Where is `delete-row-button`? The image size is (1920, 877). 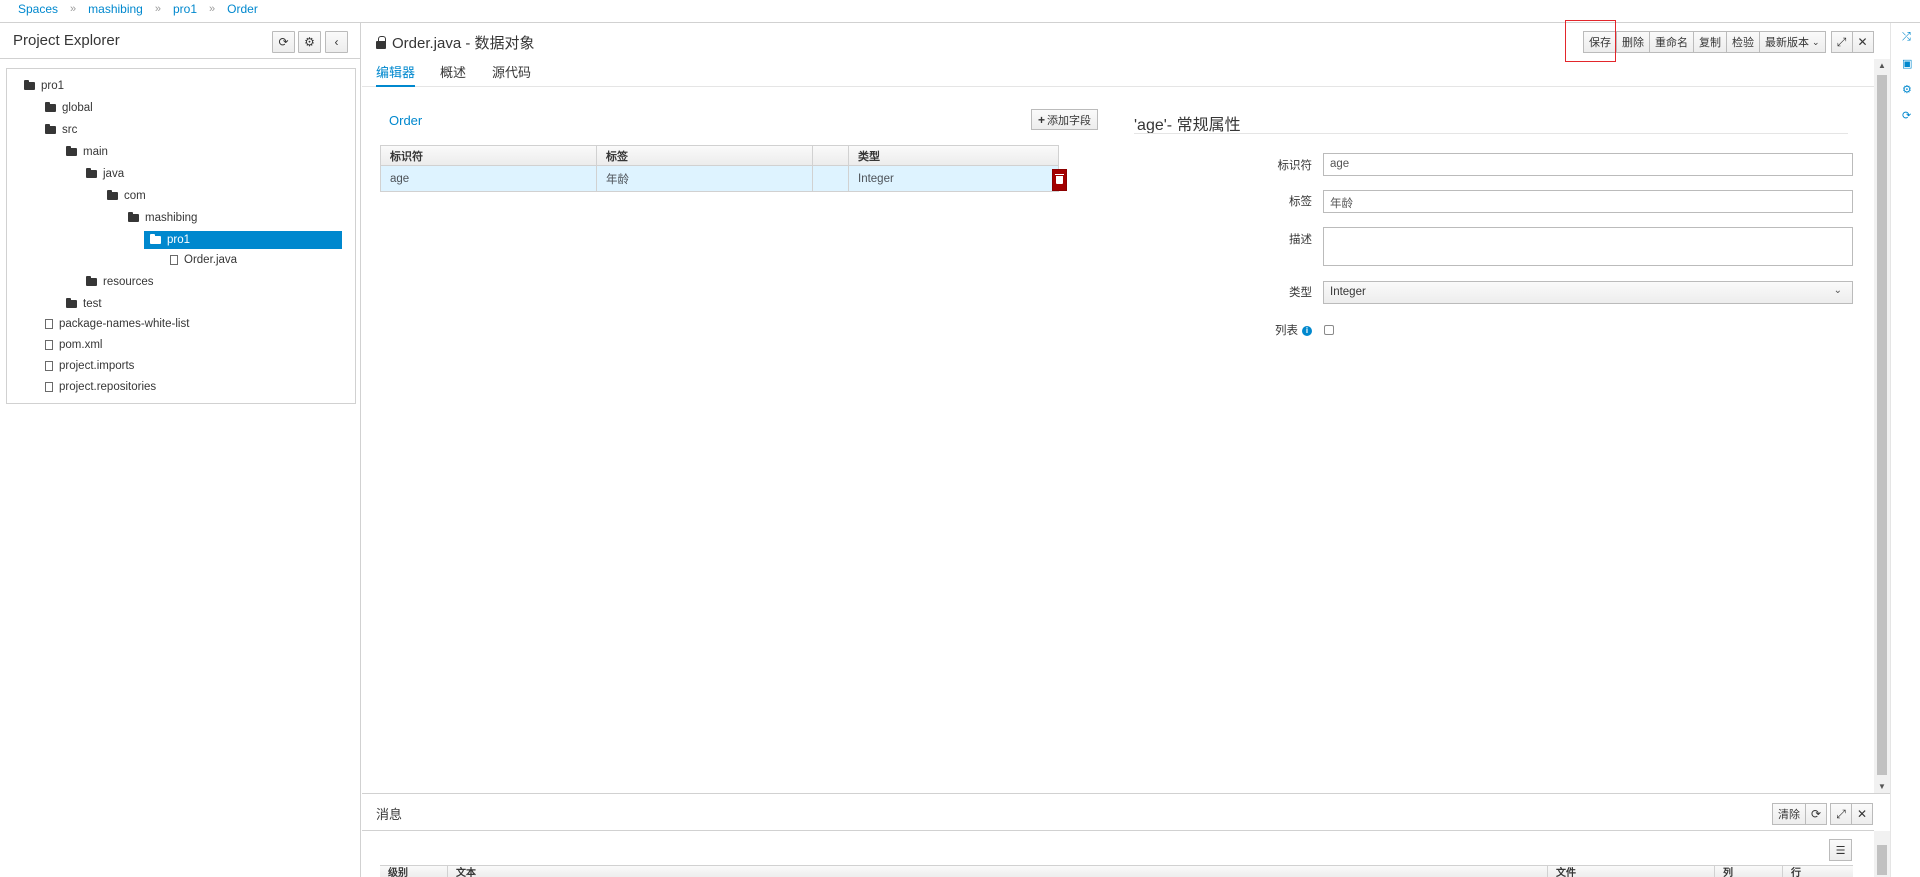 delete-row-button is located at coordinates (1059, 180).